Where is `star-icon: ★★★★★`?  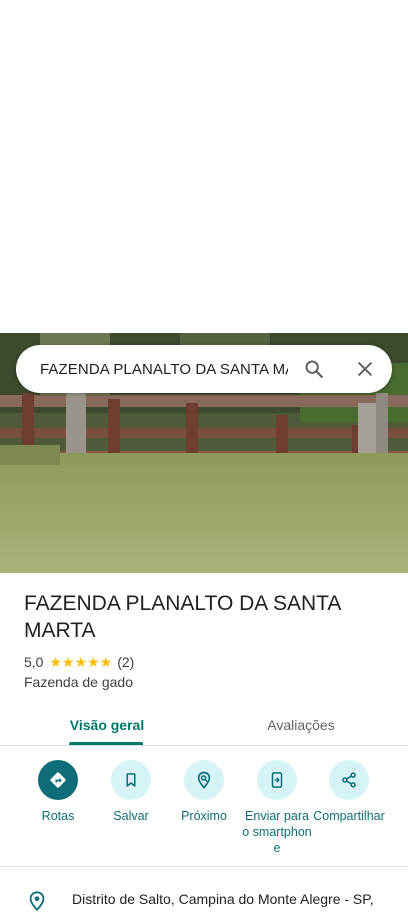
star-icon: ★★★★★ is located at coordinates (81, 662).